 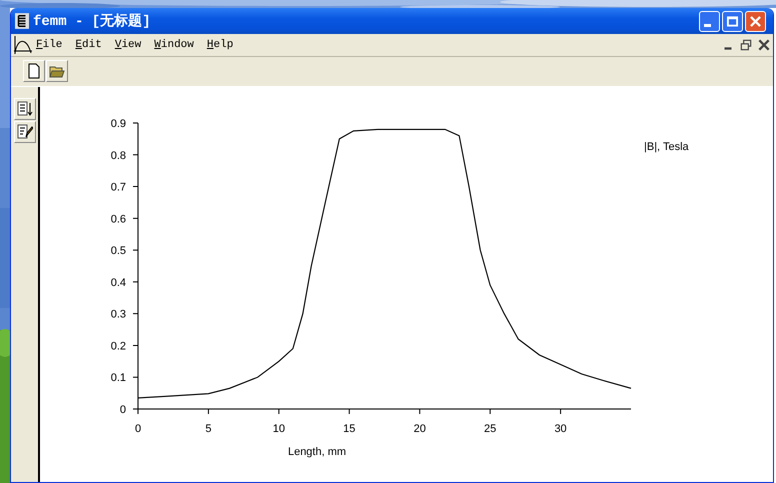 What do you see at coordinates (208, 428) in the screenshot?
I see `x-tick-label: 5` at bounding box center [208, 428].